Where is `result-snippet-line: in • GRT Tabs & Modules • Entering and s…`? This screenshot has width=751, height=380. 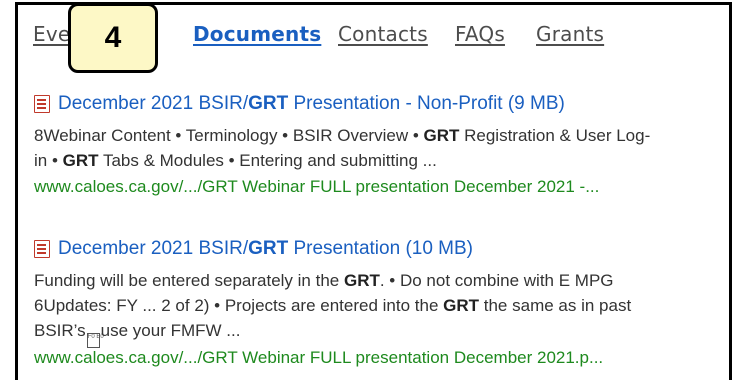 result-snippet-line: in • GRT Tabs & Modules • Entering and s… is located at coordinates (235, 160).